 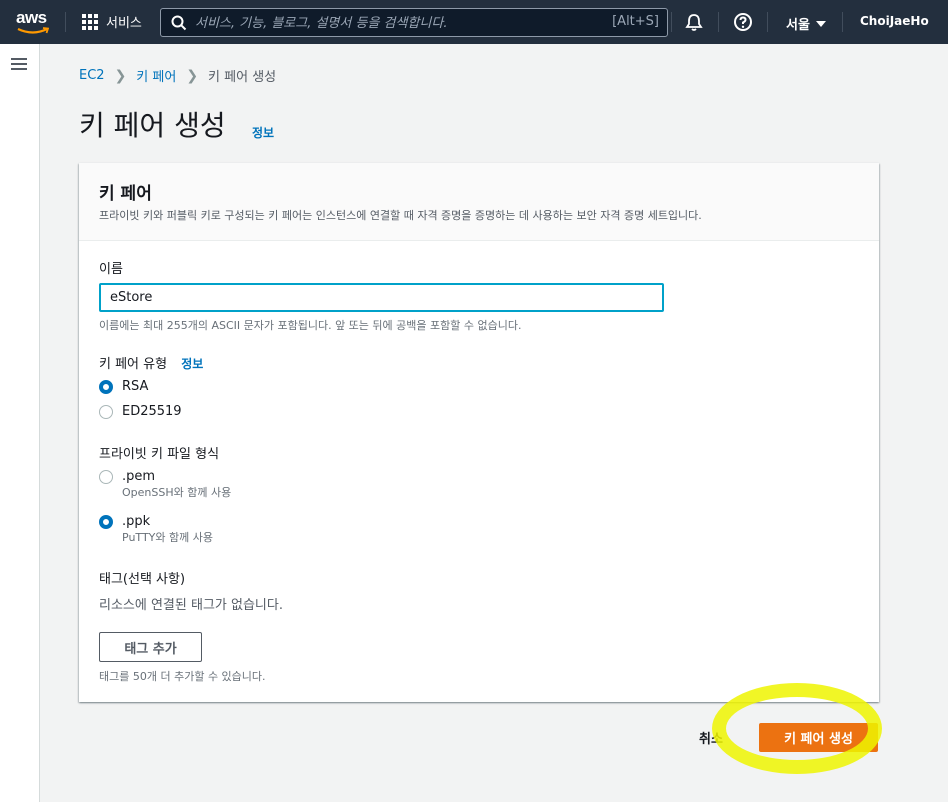 I want to click on tags-hint: 태그를 50개 더 추가할 수 있습니다., so click(x=182, y=676).